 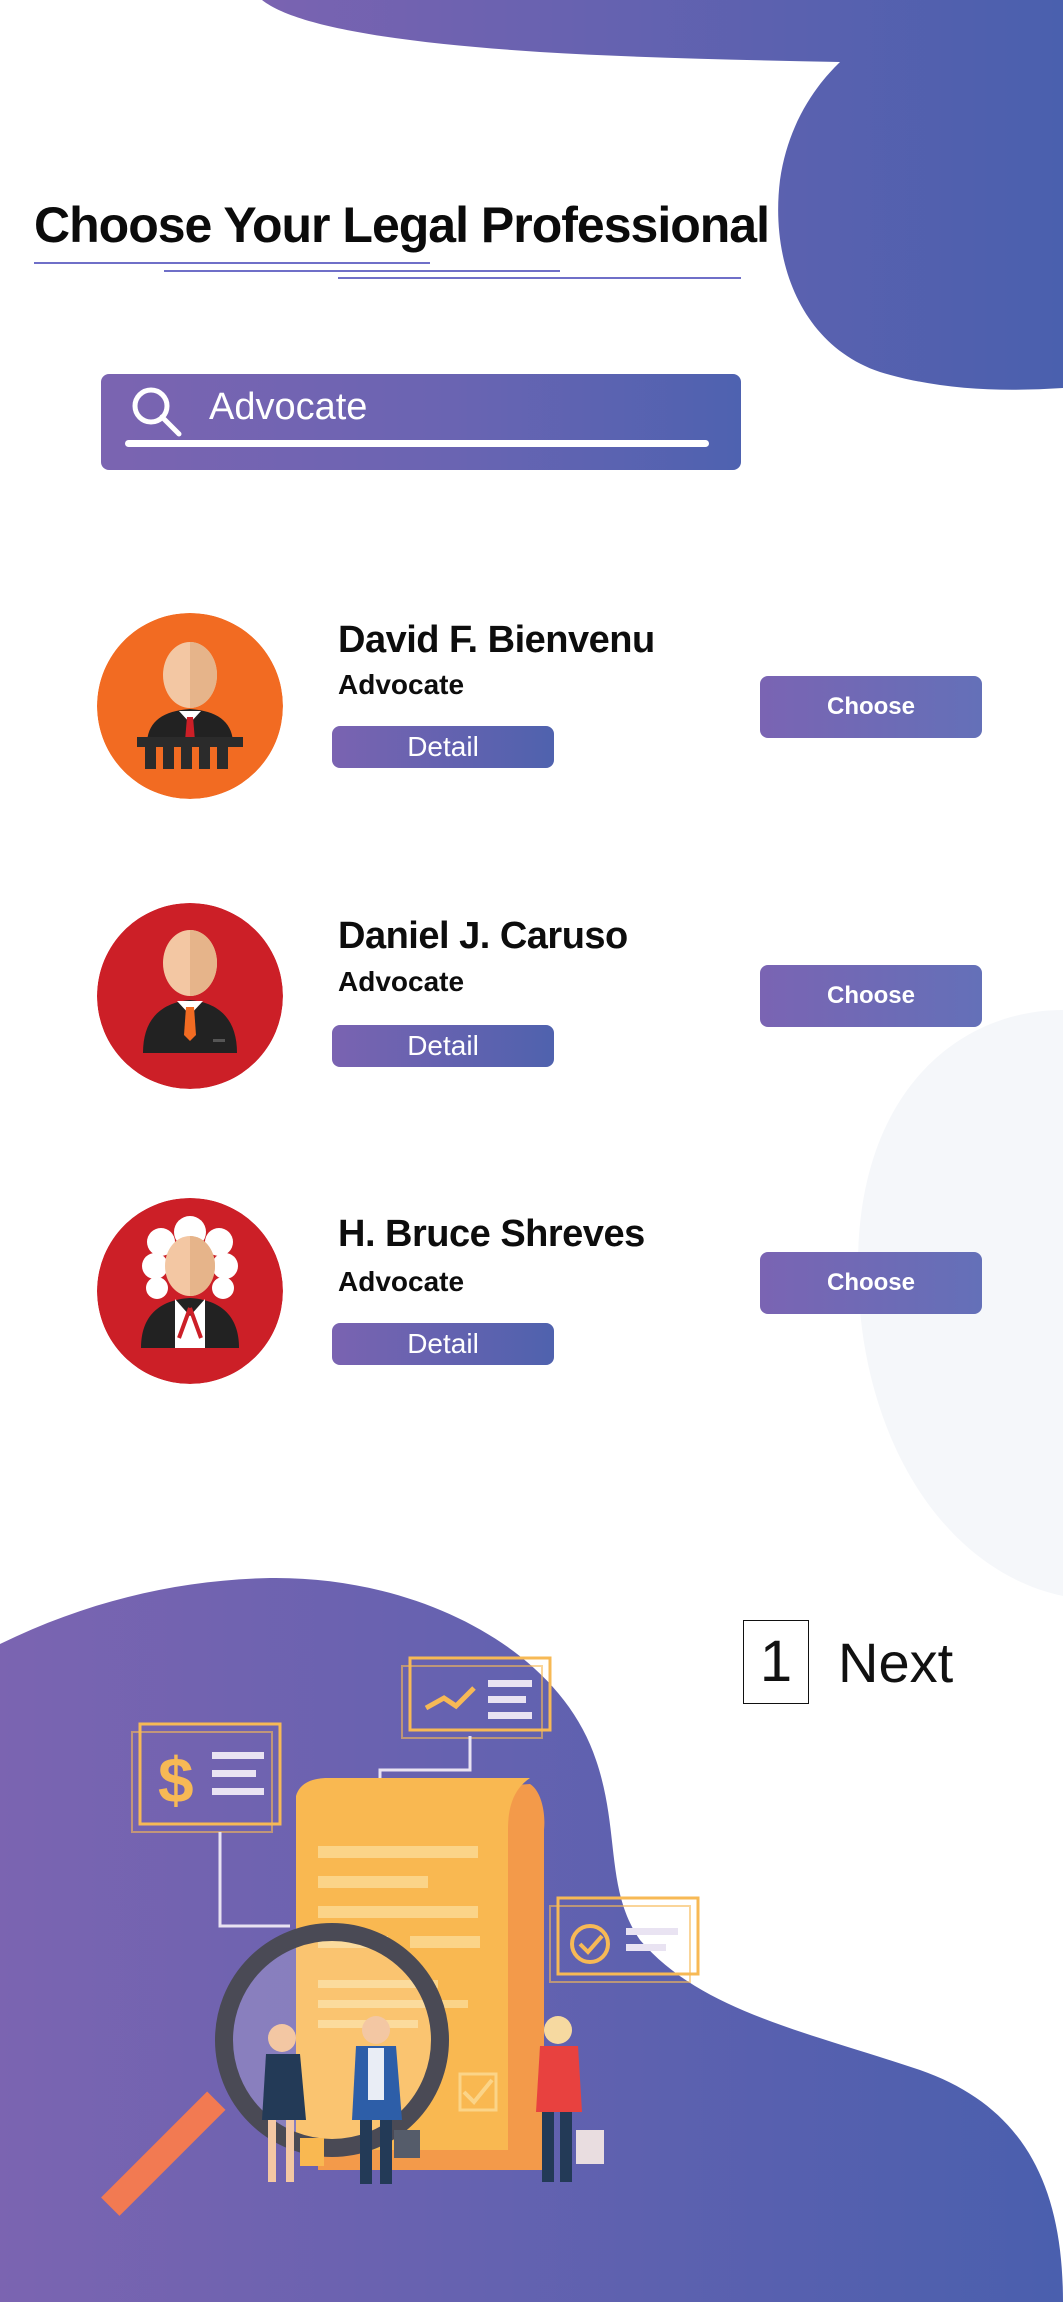 I want to click on dollar-card-icon: $, so click(x=206, y=1777).